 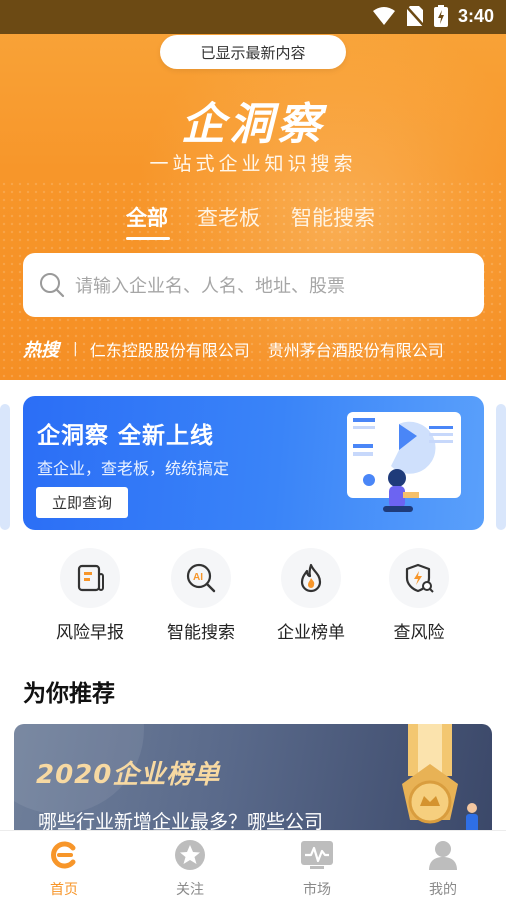 I want to click on risk-shield-icon, so click(x=419, y=578).